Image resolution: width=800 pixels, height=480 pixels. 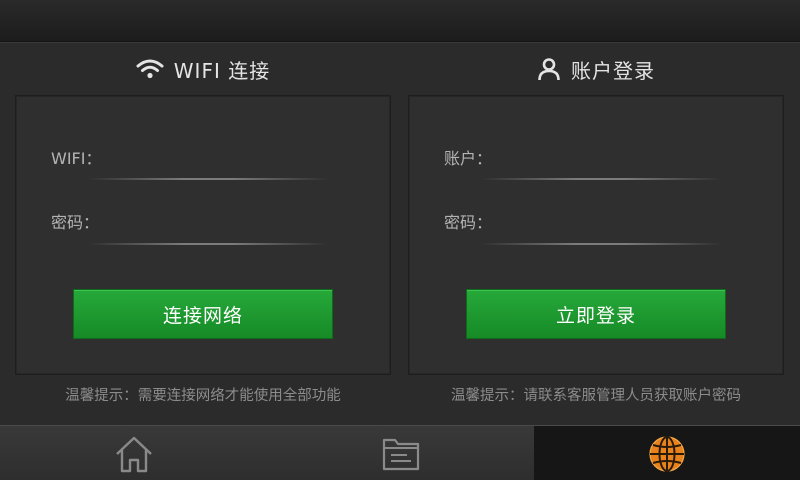 What do you see at coordinates (75, 222) in the screenshot?
I see `wifi-password-label: 密码：` at bounding box center [75, 222].